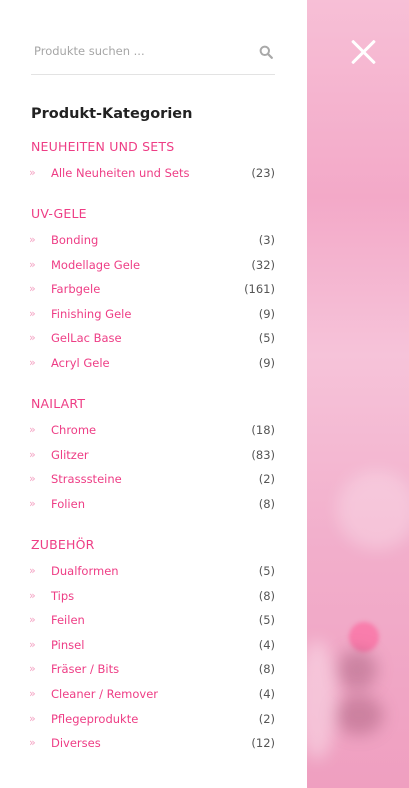 The height and width of the screenshot is (788, 409). Describe the element at coordinates (152, 743) in the screenshot. I see `category-item: » Diverses (12)` at that location.